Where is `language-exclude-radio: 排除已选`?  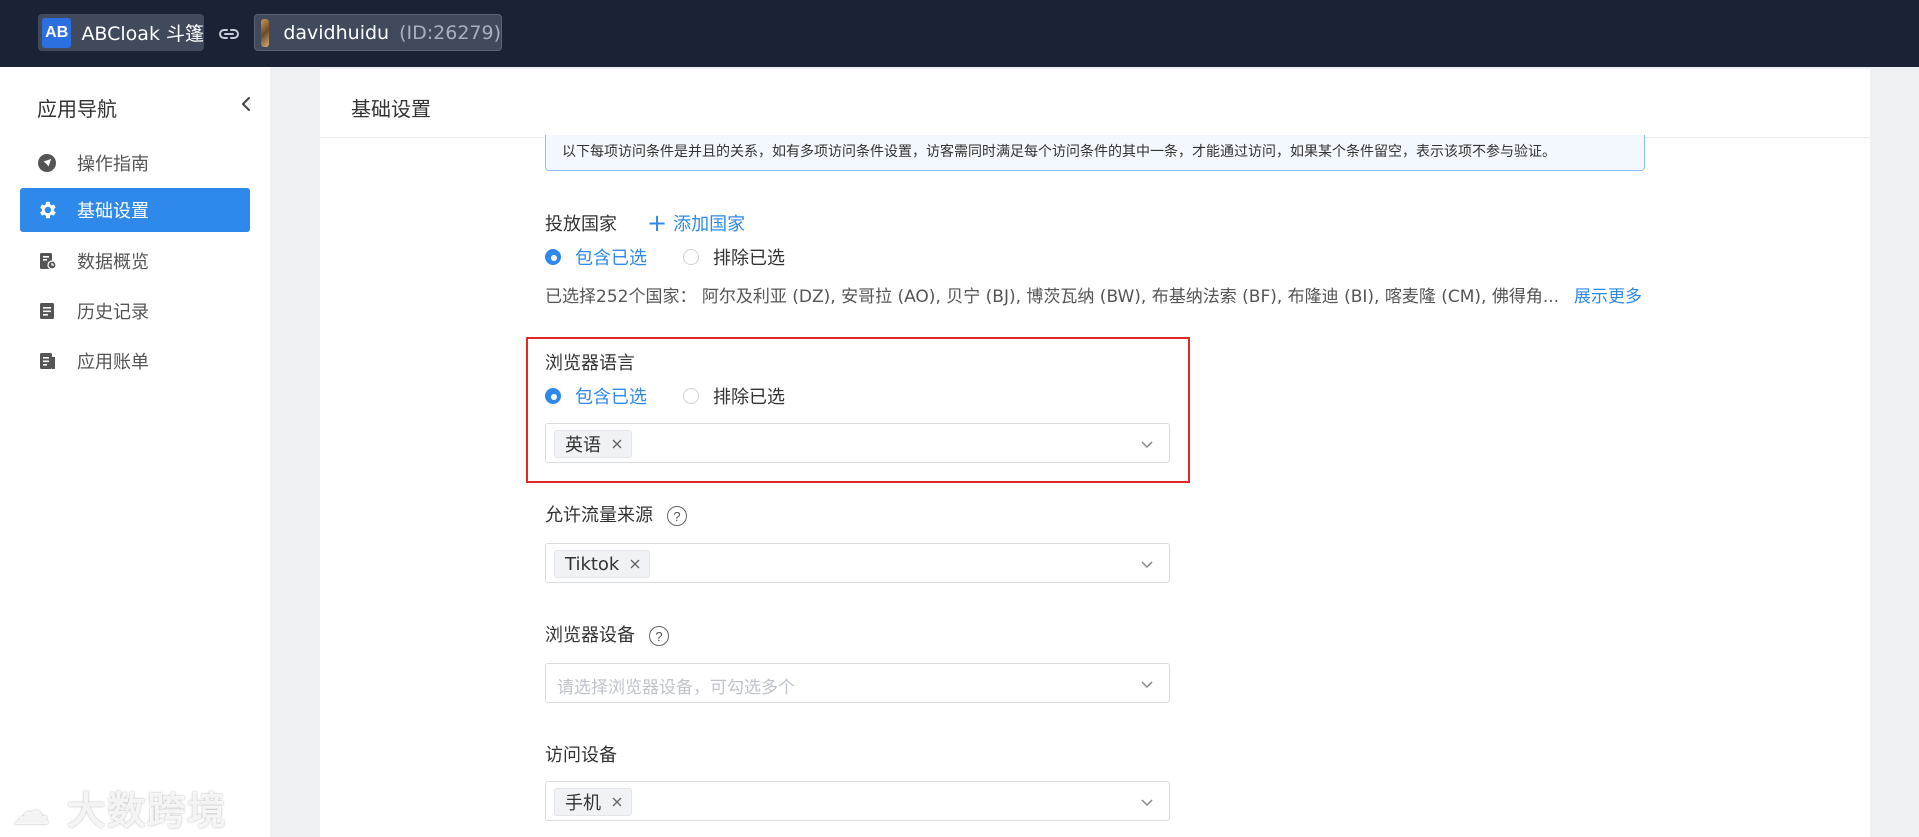
language-exclude-radio: 排除已选 is located at coordinates (734, 396).